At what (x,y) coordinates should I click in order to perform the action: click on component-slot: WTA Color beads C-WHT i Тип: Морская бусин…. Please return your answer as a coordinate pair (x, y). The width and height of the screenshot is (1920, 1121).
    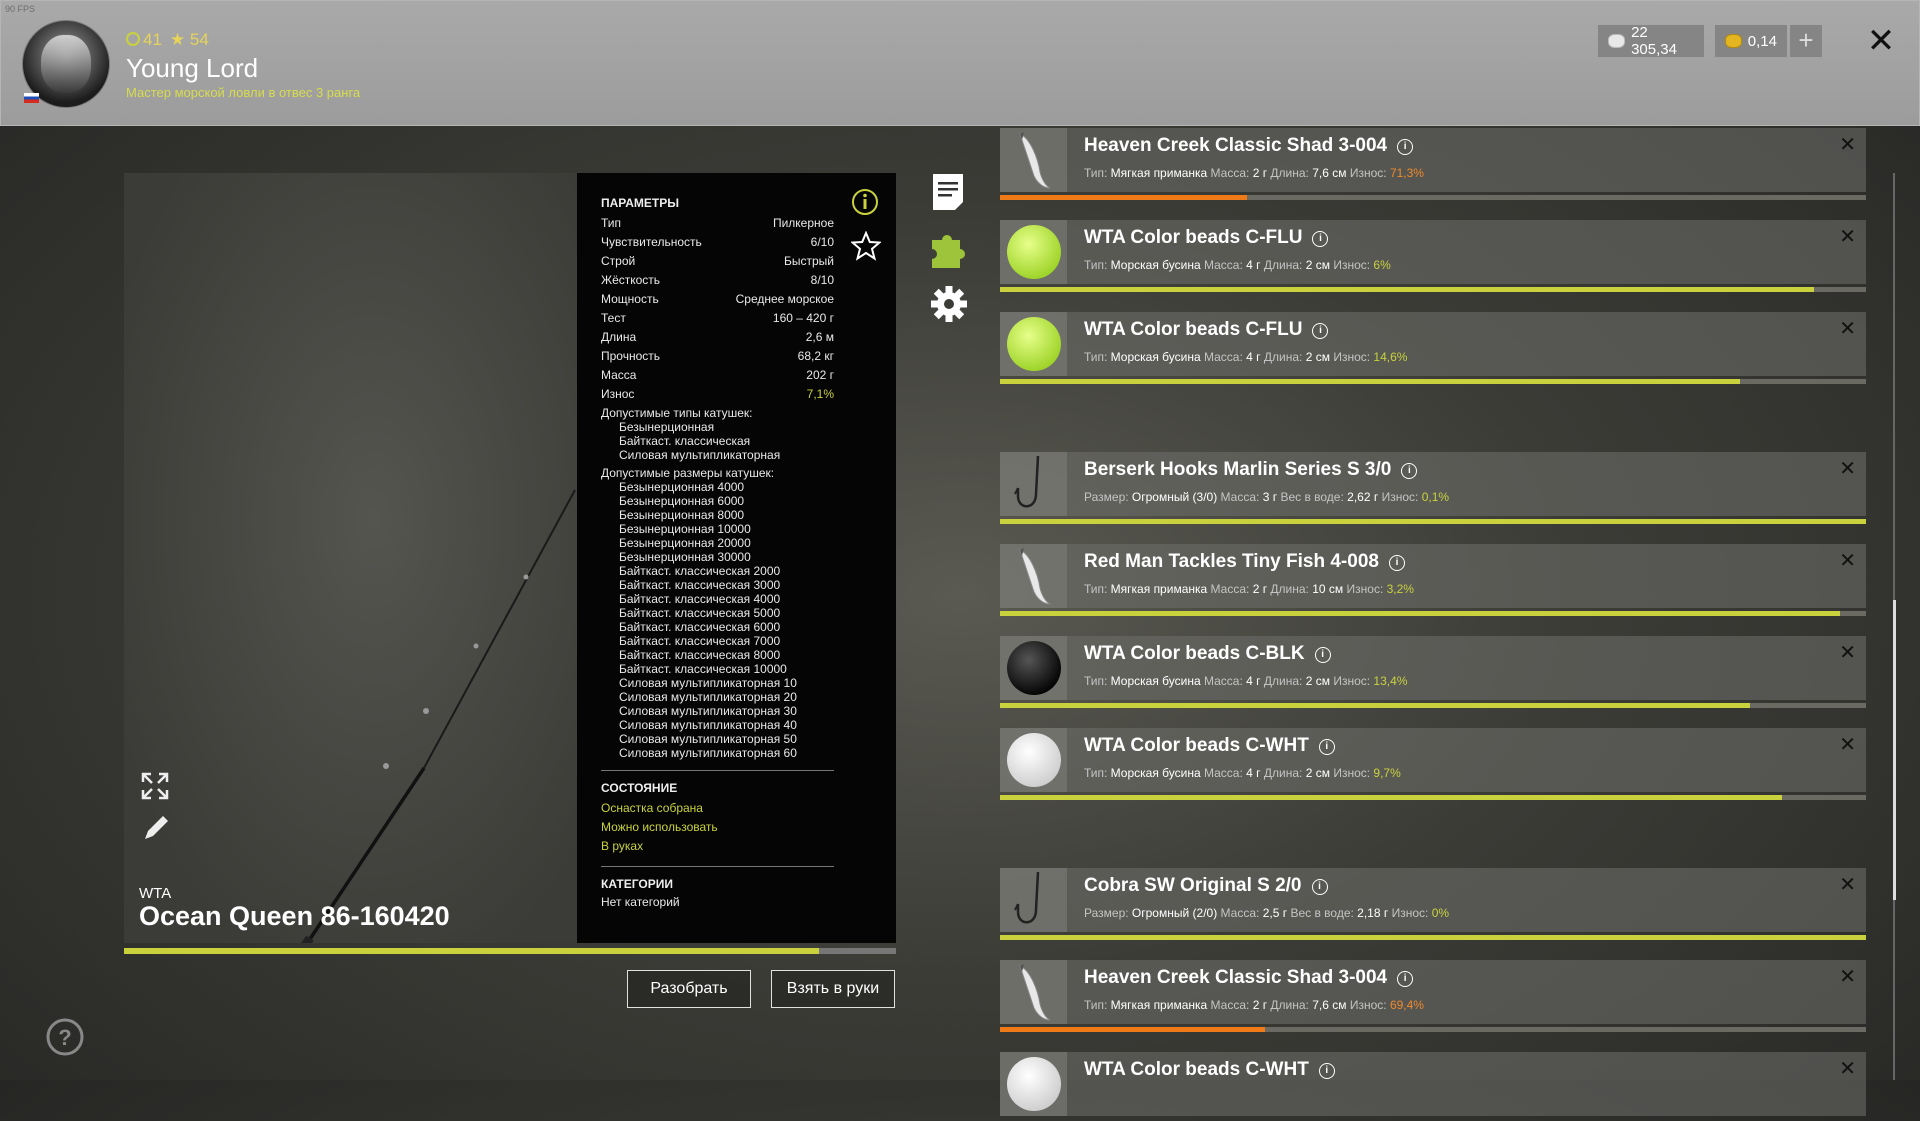
    Looking at the image, I should click on (1433, 760).